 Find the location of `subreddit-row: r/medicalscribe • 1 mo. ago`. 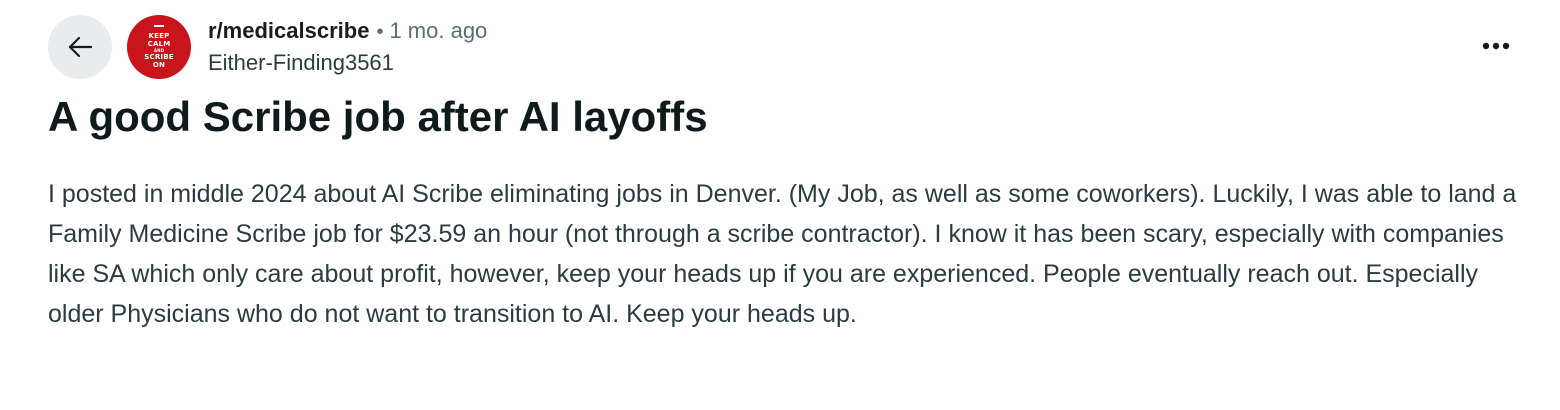

subreddit-row: r/medicalscribe • 1 mo. ago is located at coordinates (347, 31).